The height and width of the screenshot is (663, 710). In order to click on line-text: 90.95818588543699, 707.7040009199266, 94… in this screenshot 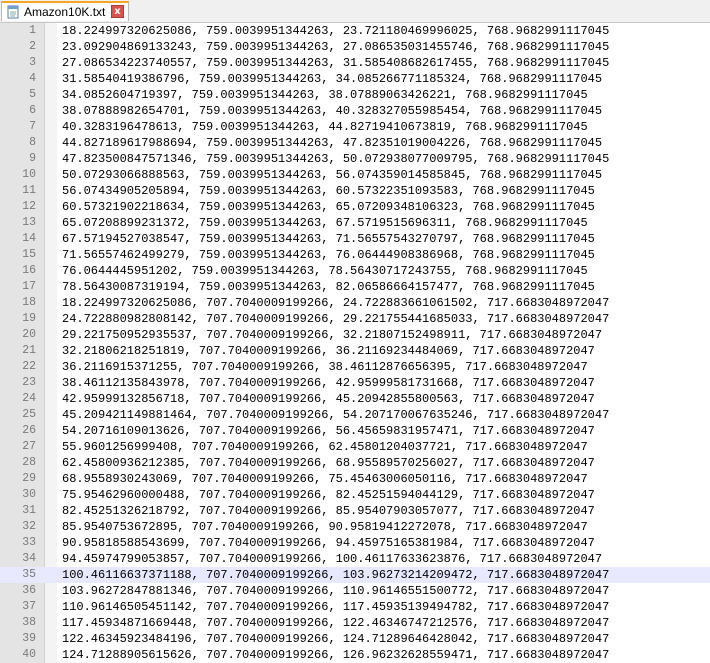, I will do `click(328, 543)`.